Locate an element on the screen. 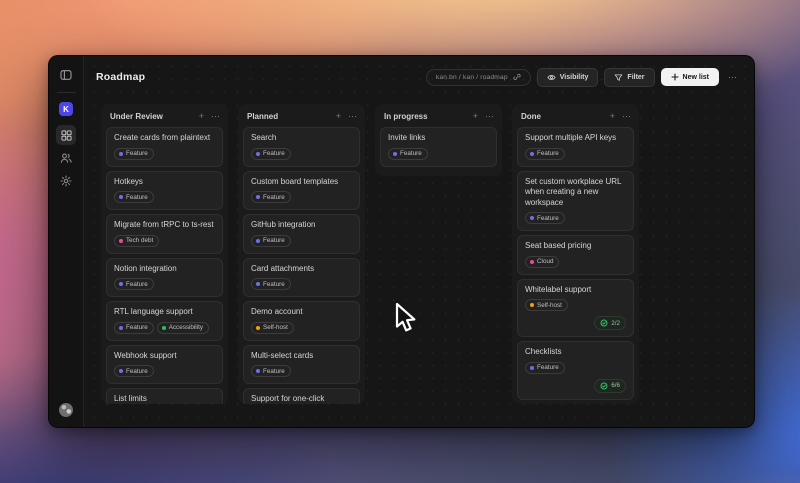 Image resolution: width=800 pixels, height=483 pixels. card-labels: Tech debt is located at coordinates (164, 240).